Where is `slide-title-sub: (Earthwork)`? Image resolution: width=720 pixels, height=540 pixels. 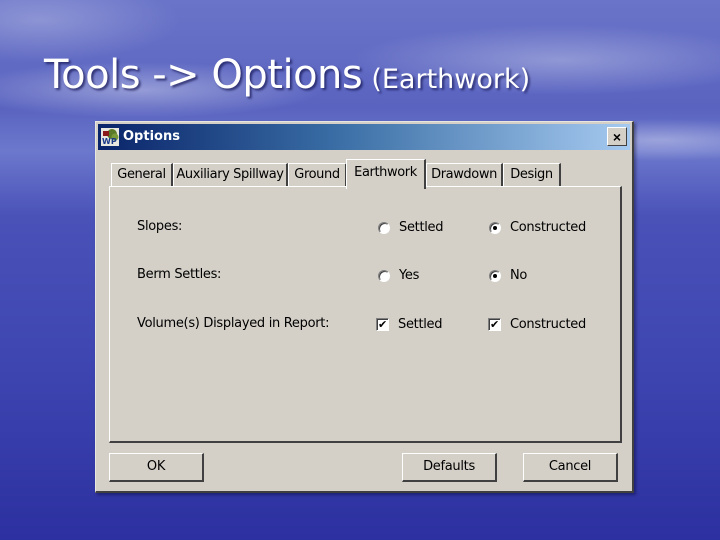
slide-title-sub: (Earthwork) is located at coordinates (451, 79).